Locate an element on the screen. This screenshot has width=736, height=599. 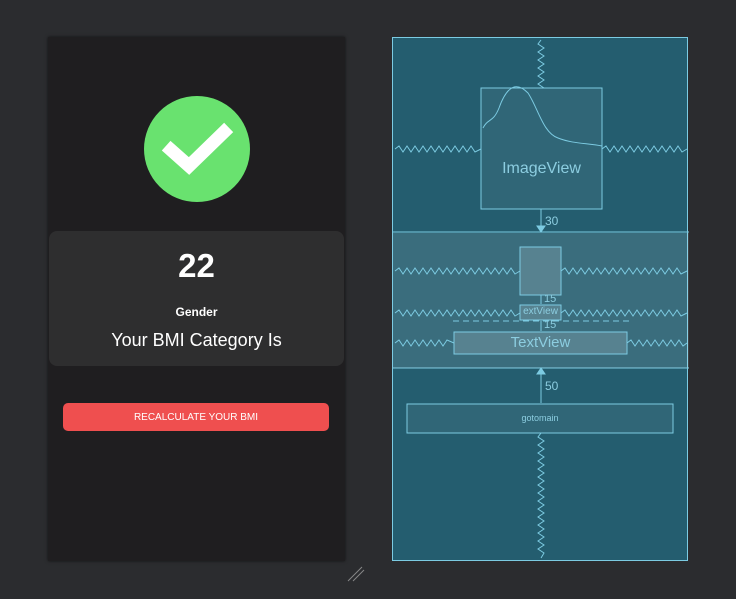
gotomain-label: gotomain is located at coordinates (540, 418).